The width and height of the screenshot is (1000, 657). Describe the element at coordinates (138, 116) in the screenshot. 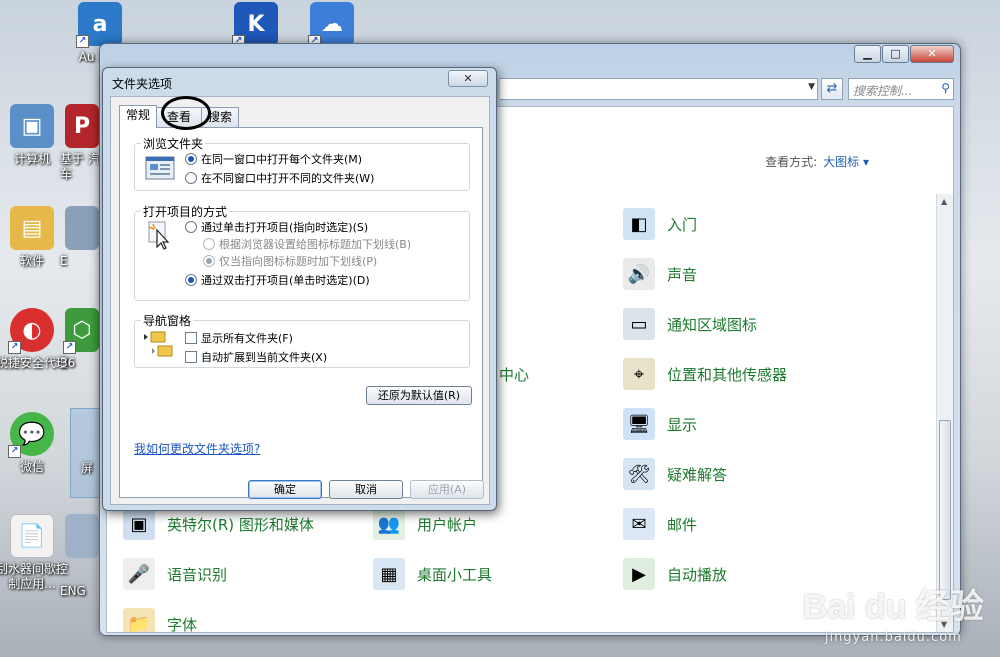

I see `tab-general: 常规` at that location.